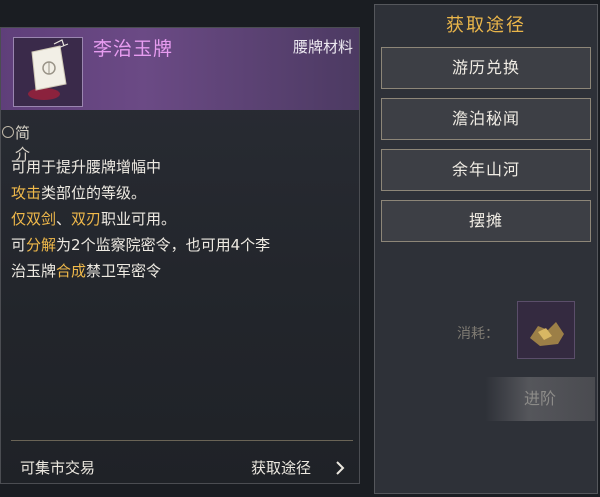 The height and width of the screenshot is (497, 600). I want to click on chevron-right-icon, so click(340, 468).